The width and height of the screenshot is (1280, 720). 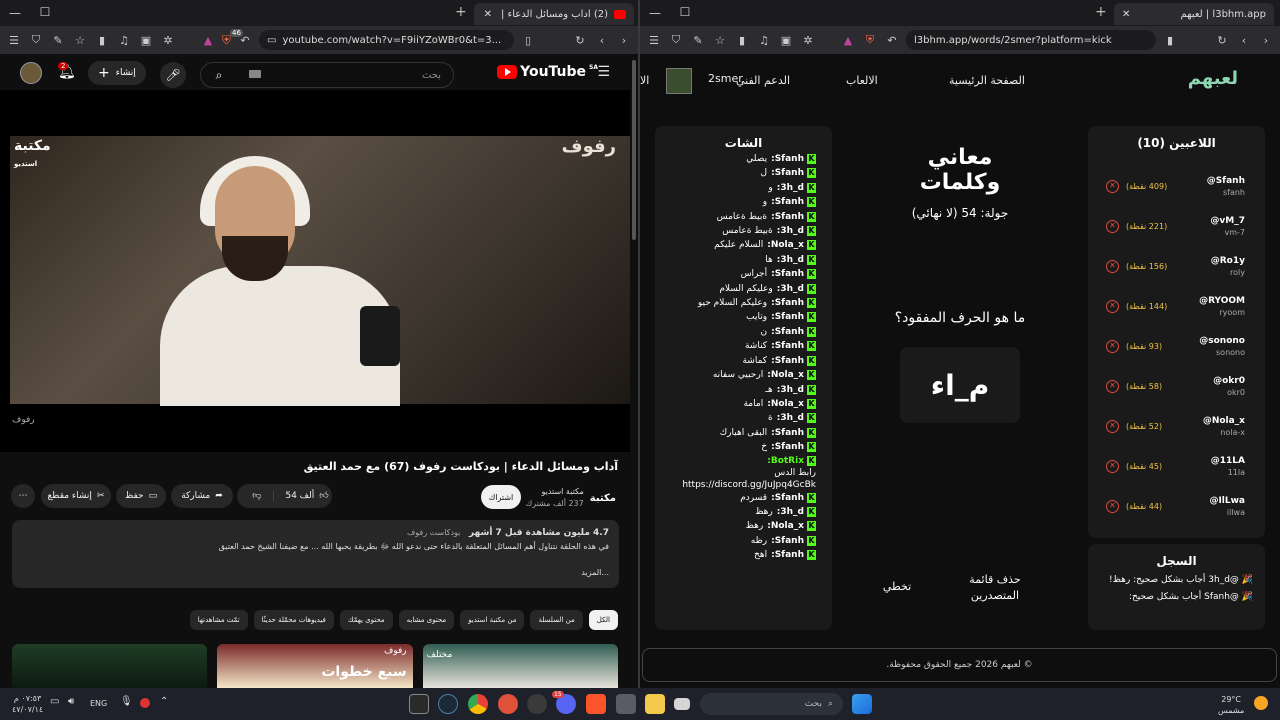 What do you see at coordinates (520, 666) in the screenshot?
I see `related-video-thumb: مختلف` at bounding box center [520, 666].